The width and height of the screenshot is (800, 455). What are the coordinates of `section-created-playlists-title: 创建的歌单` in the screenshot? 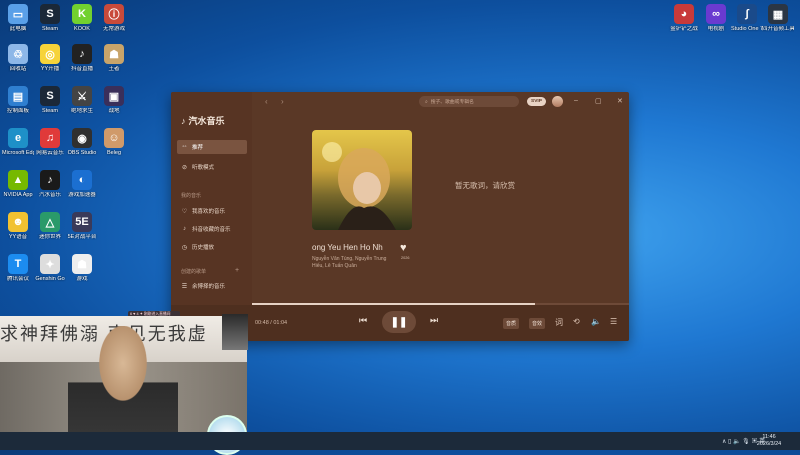 It's located at (194, 272).